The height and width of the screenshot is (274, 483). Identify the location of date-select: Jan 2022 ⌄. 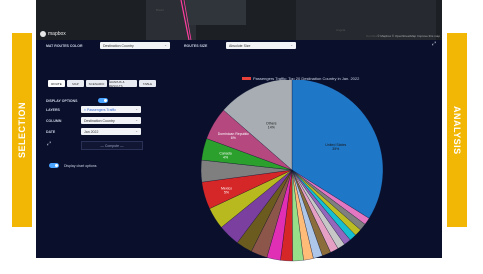
(111, 131).